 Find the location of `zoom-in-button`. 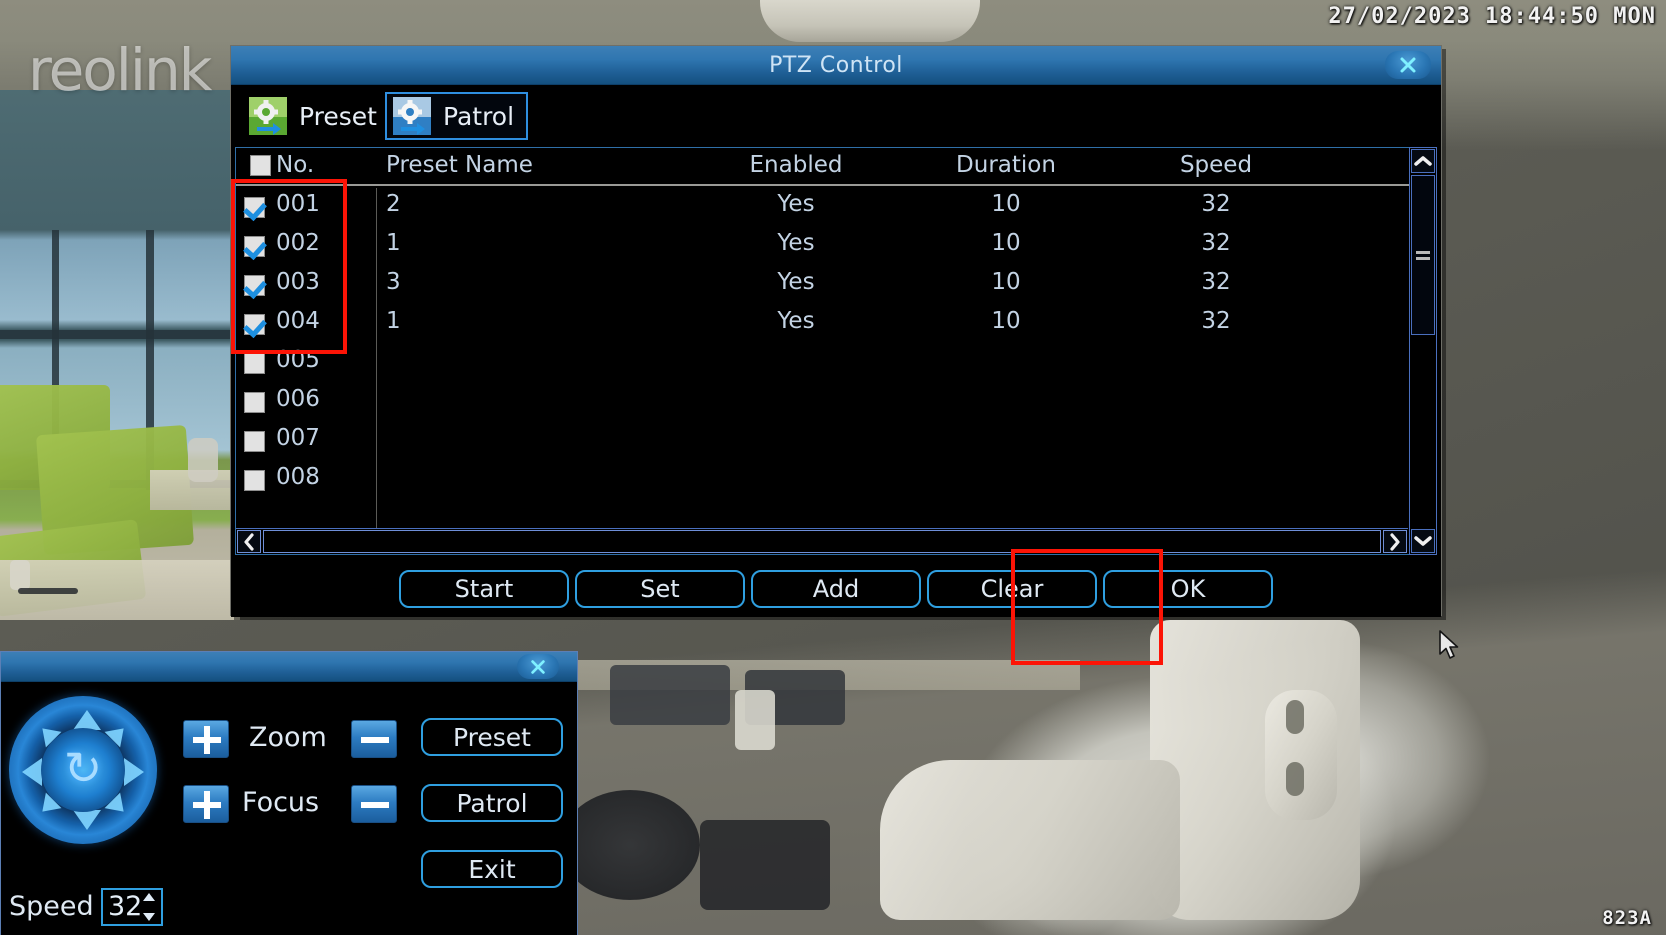

zoom-in-button is located at coordinates (206, 739).